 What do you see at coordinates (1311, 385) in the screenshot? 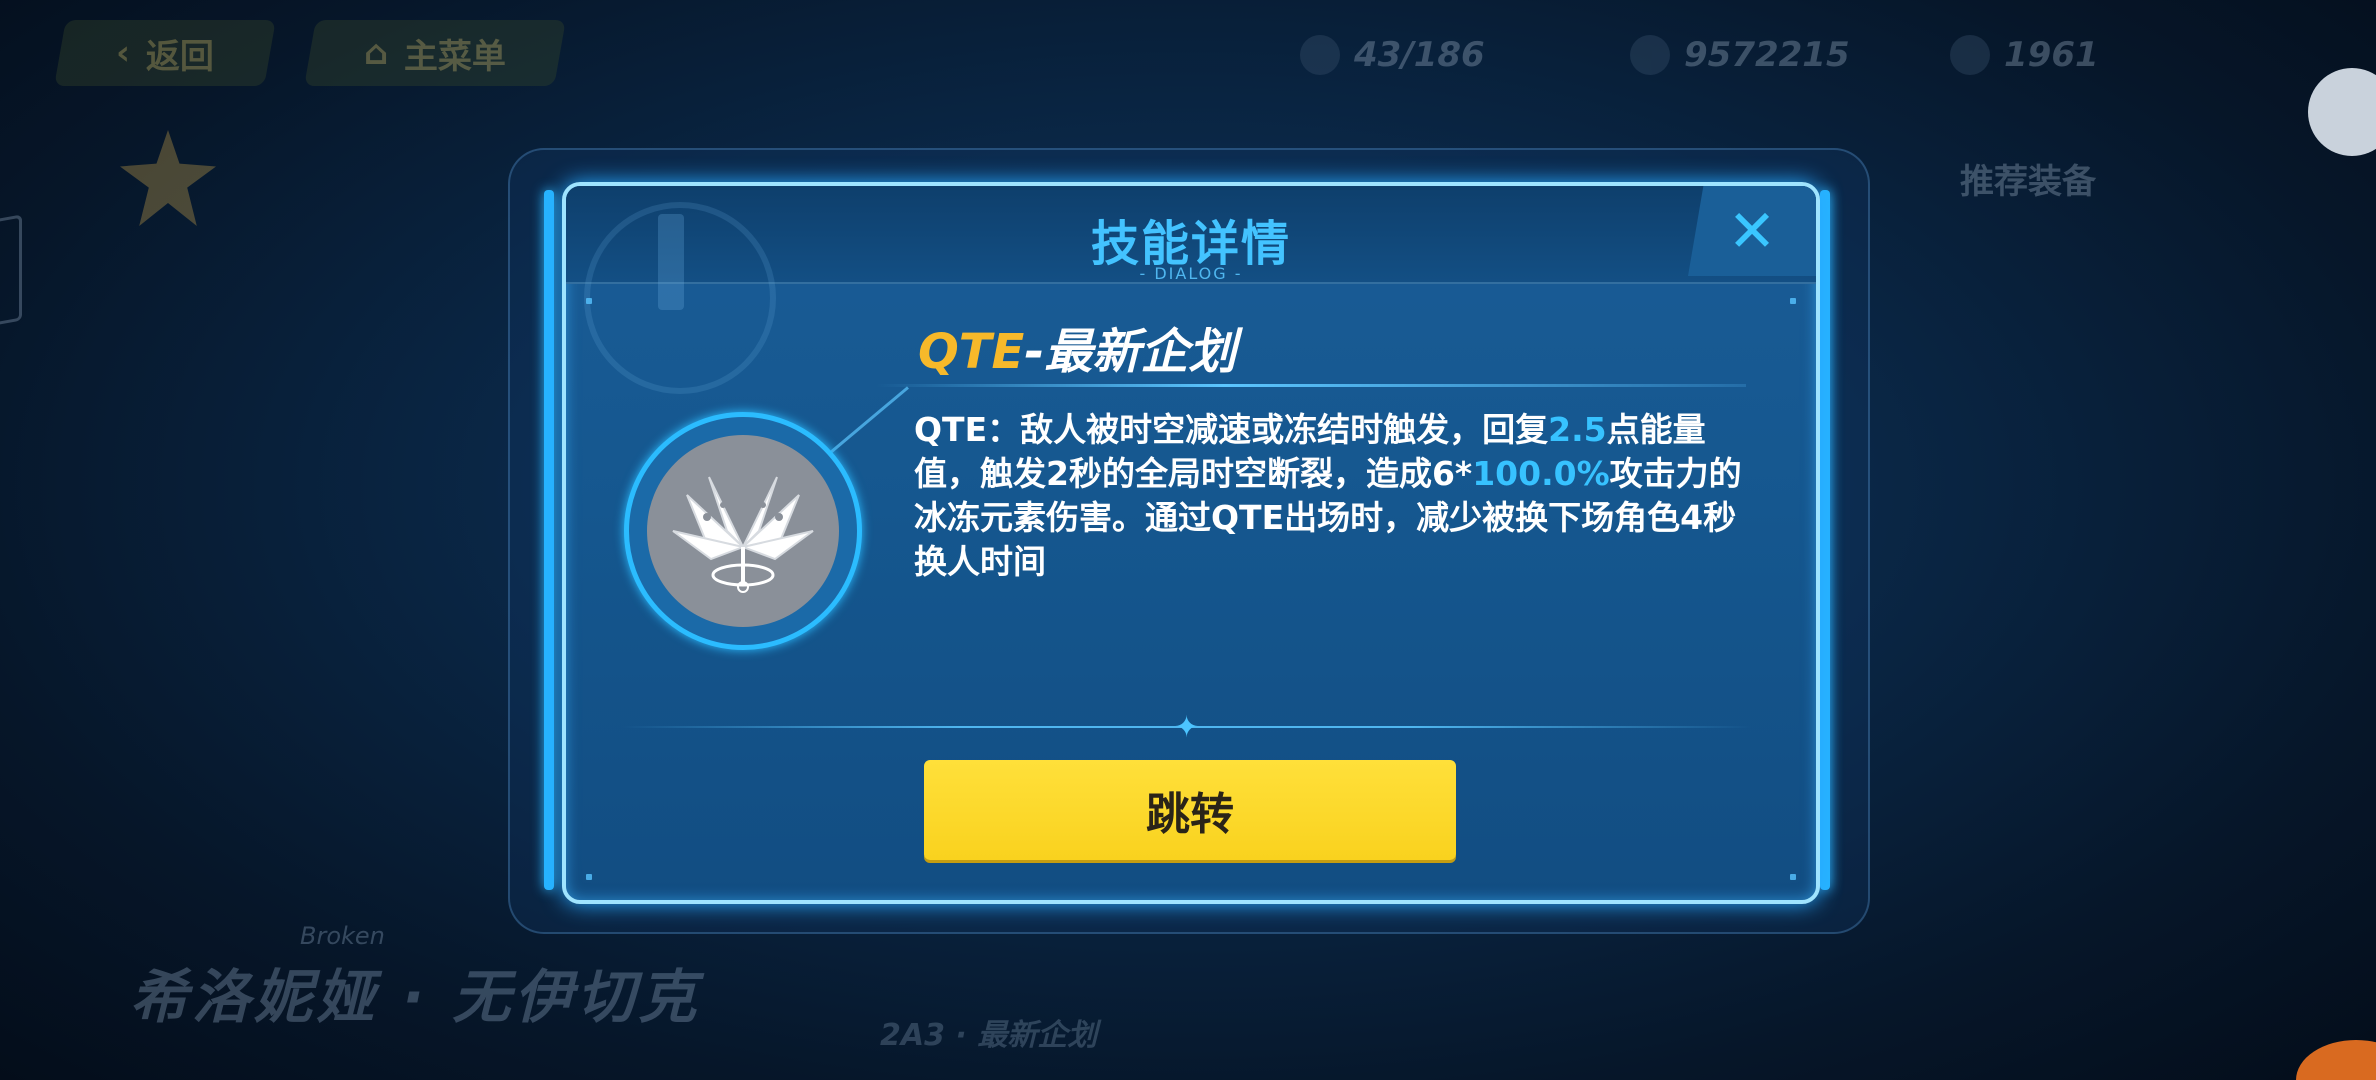
I see `skill-name-underline` at bounding box center [1311, 385].